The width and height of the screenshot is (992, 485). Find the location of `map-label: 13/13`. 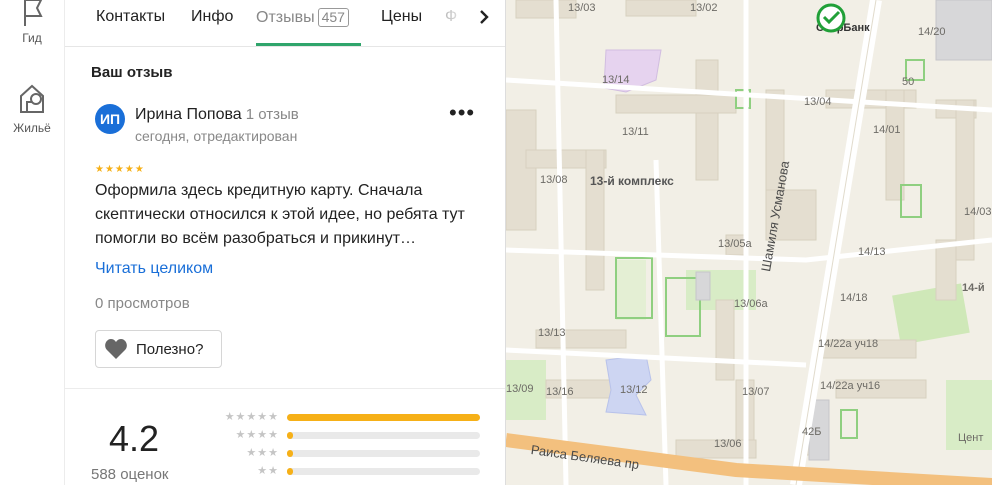

map-label: 13/13 is located at coordinates (552, 333).